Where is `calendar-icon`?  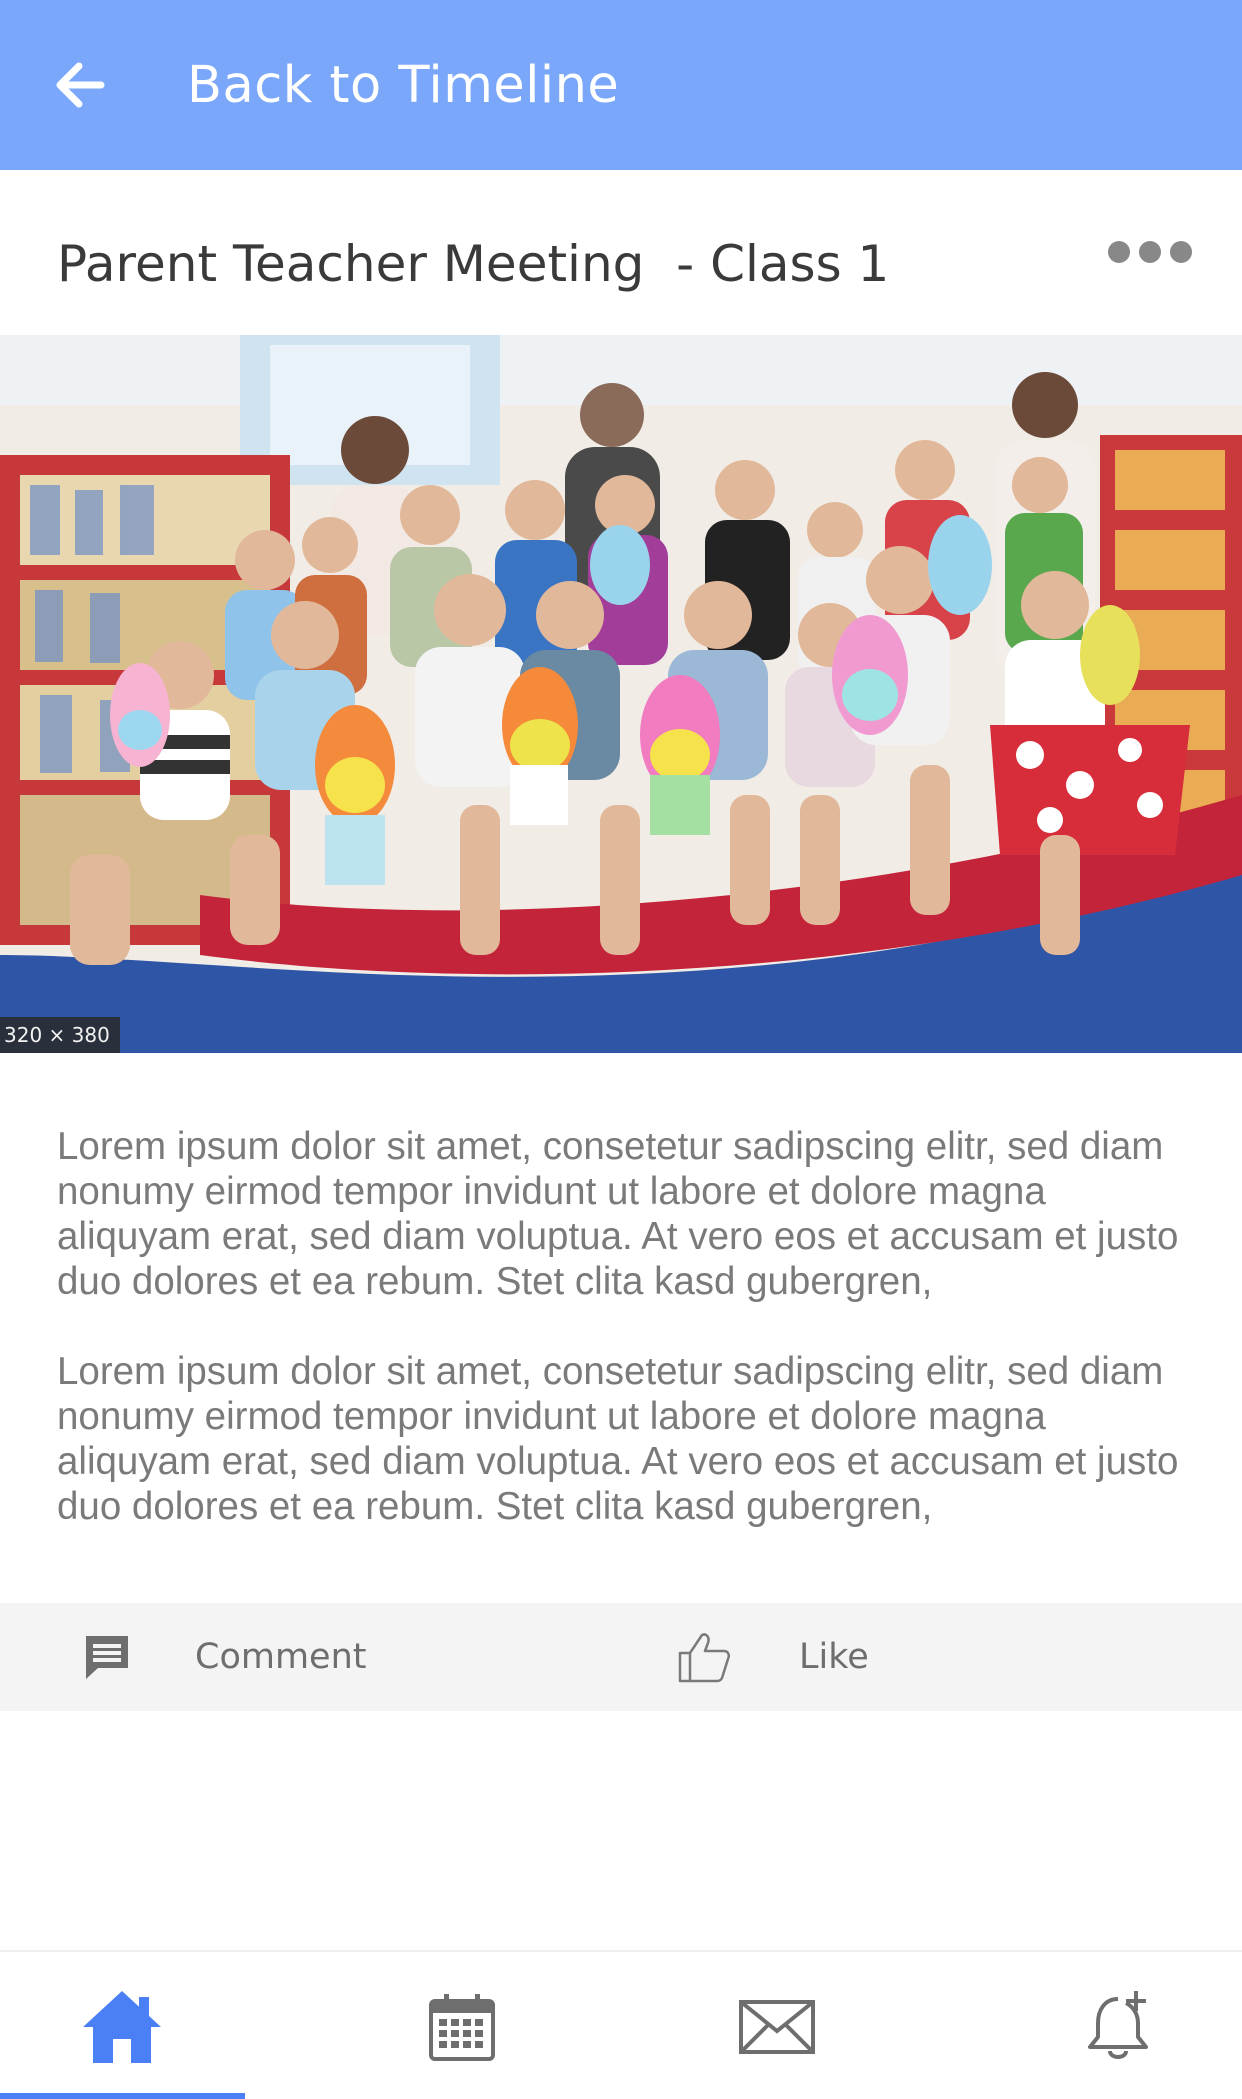
calendar-icon is located at coordinates (462, 2027).